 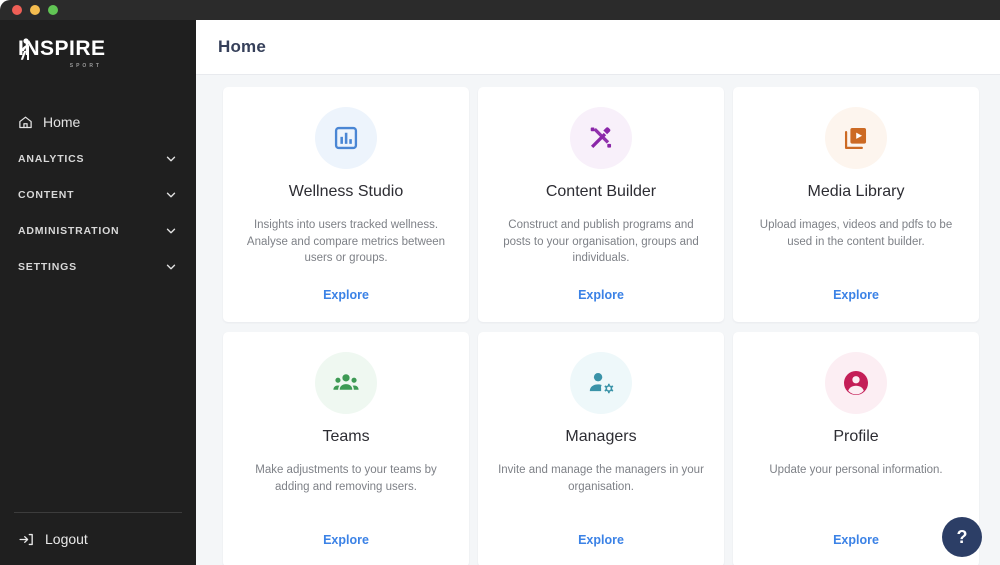 I want to click on card-title: Wellness Studio, so click(x=346, y=191).